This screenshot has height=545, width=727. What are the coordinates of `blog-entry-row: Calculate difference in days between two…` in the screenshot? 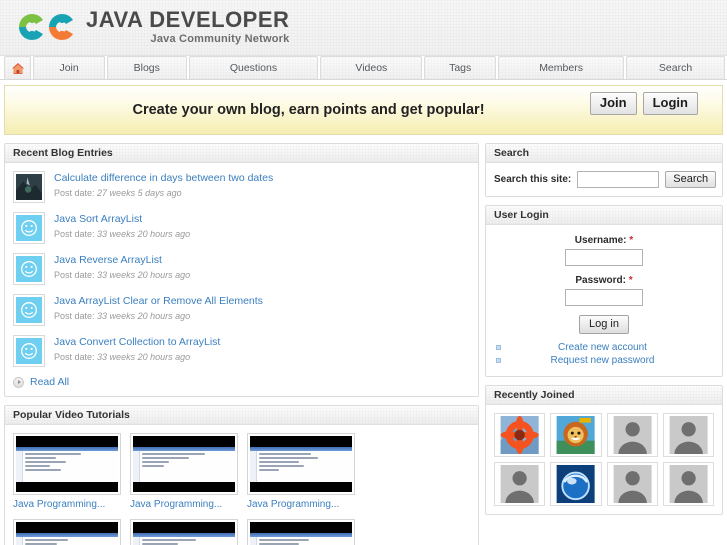 It's located at (241, 187).